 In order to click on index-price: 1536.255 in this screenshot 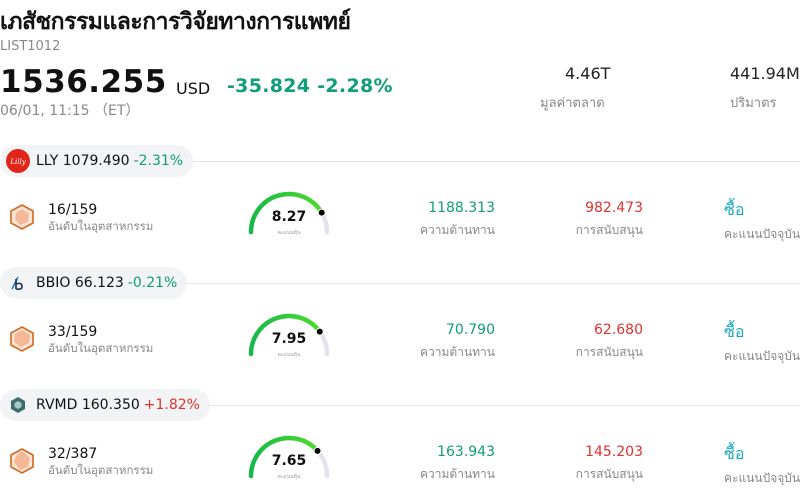, I will do `click(83, 82)`.